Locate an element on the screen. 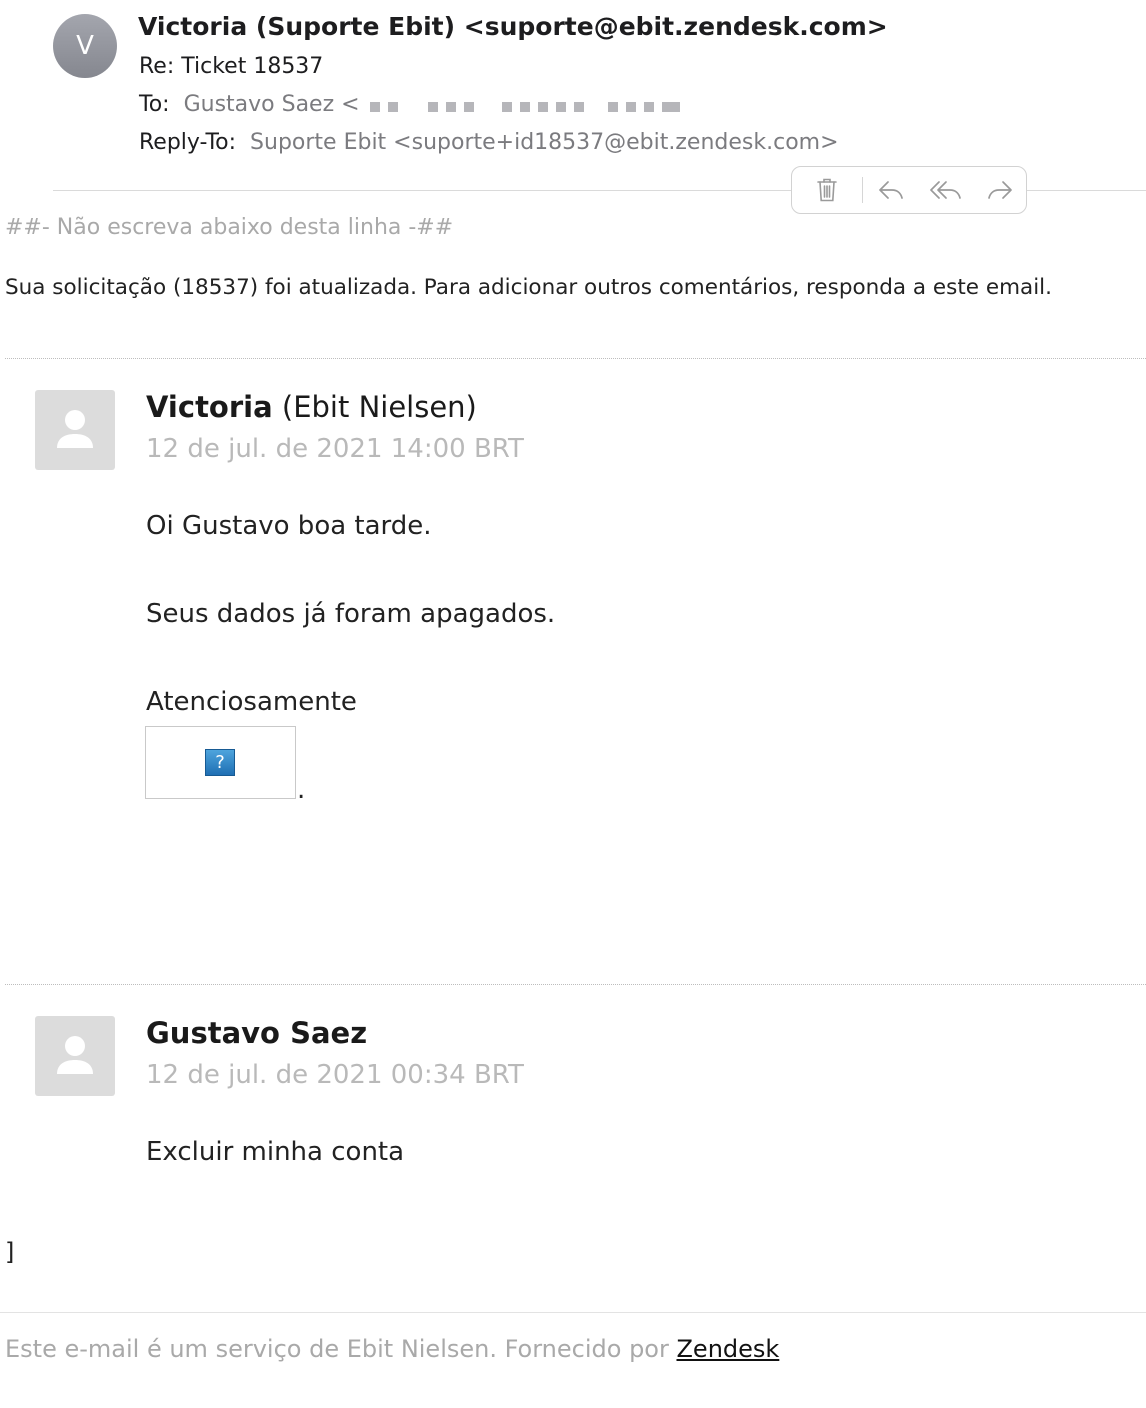 The image size is (1146, 1408). to-row: To: Gustavo Saez < is located at coordinates (413, 105).